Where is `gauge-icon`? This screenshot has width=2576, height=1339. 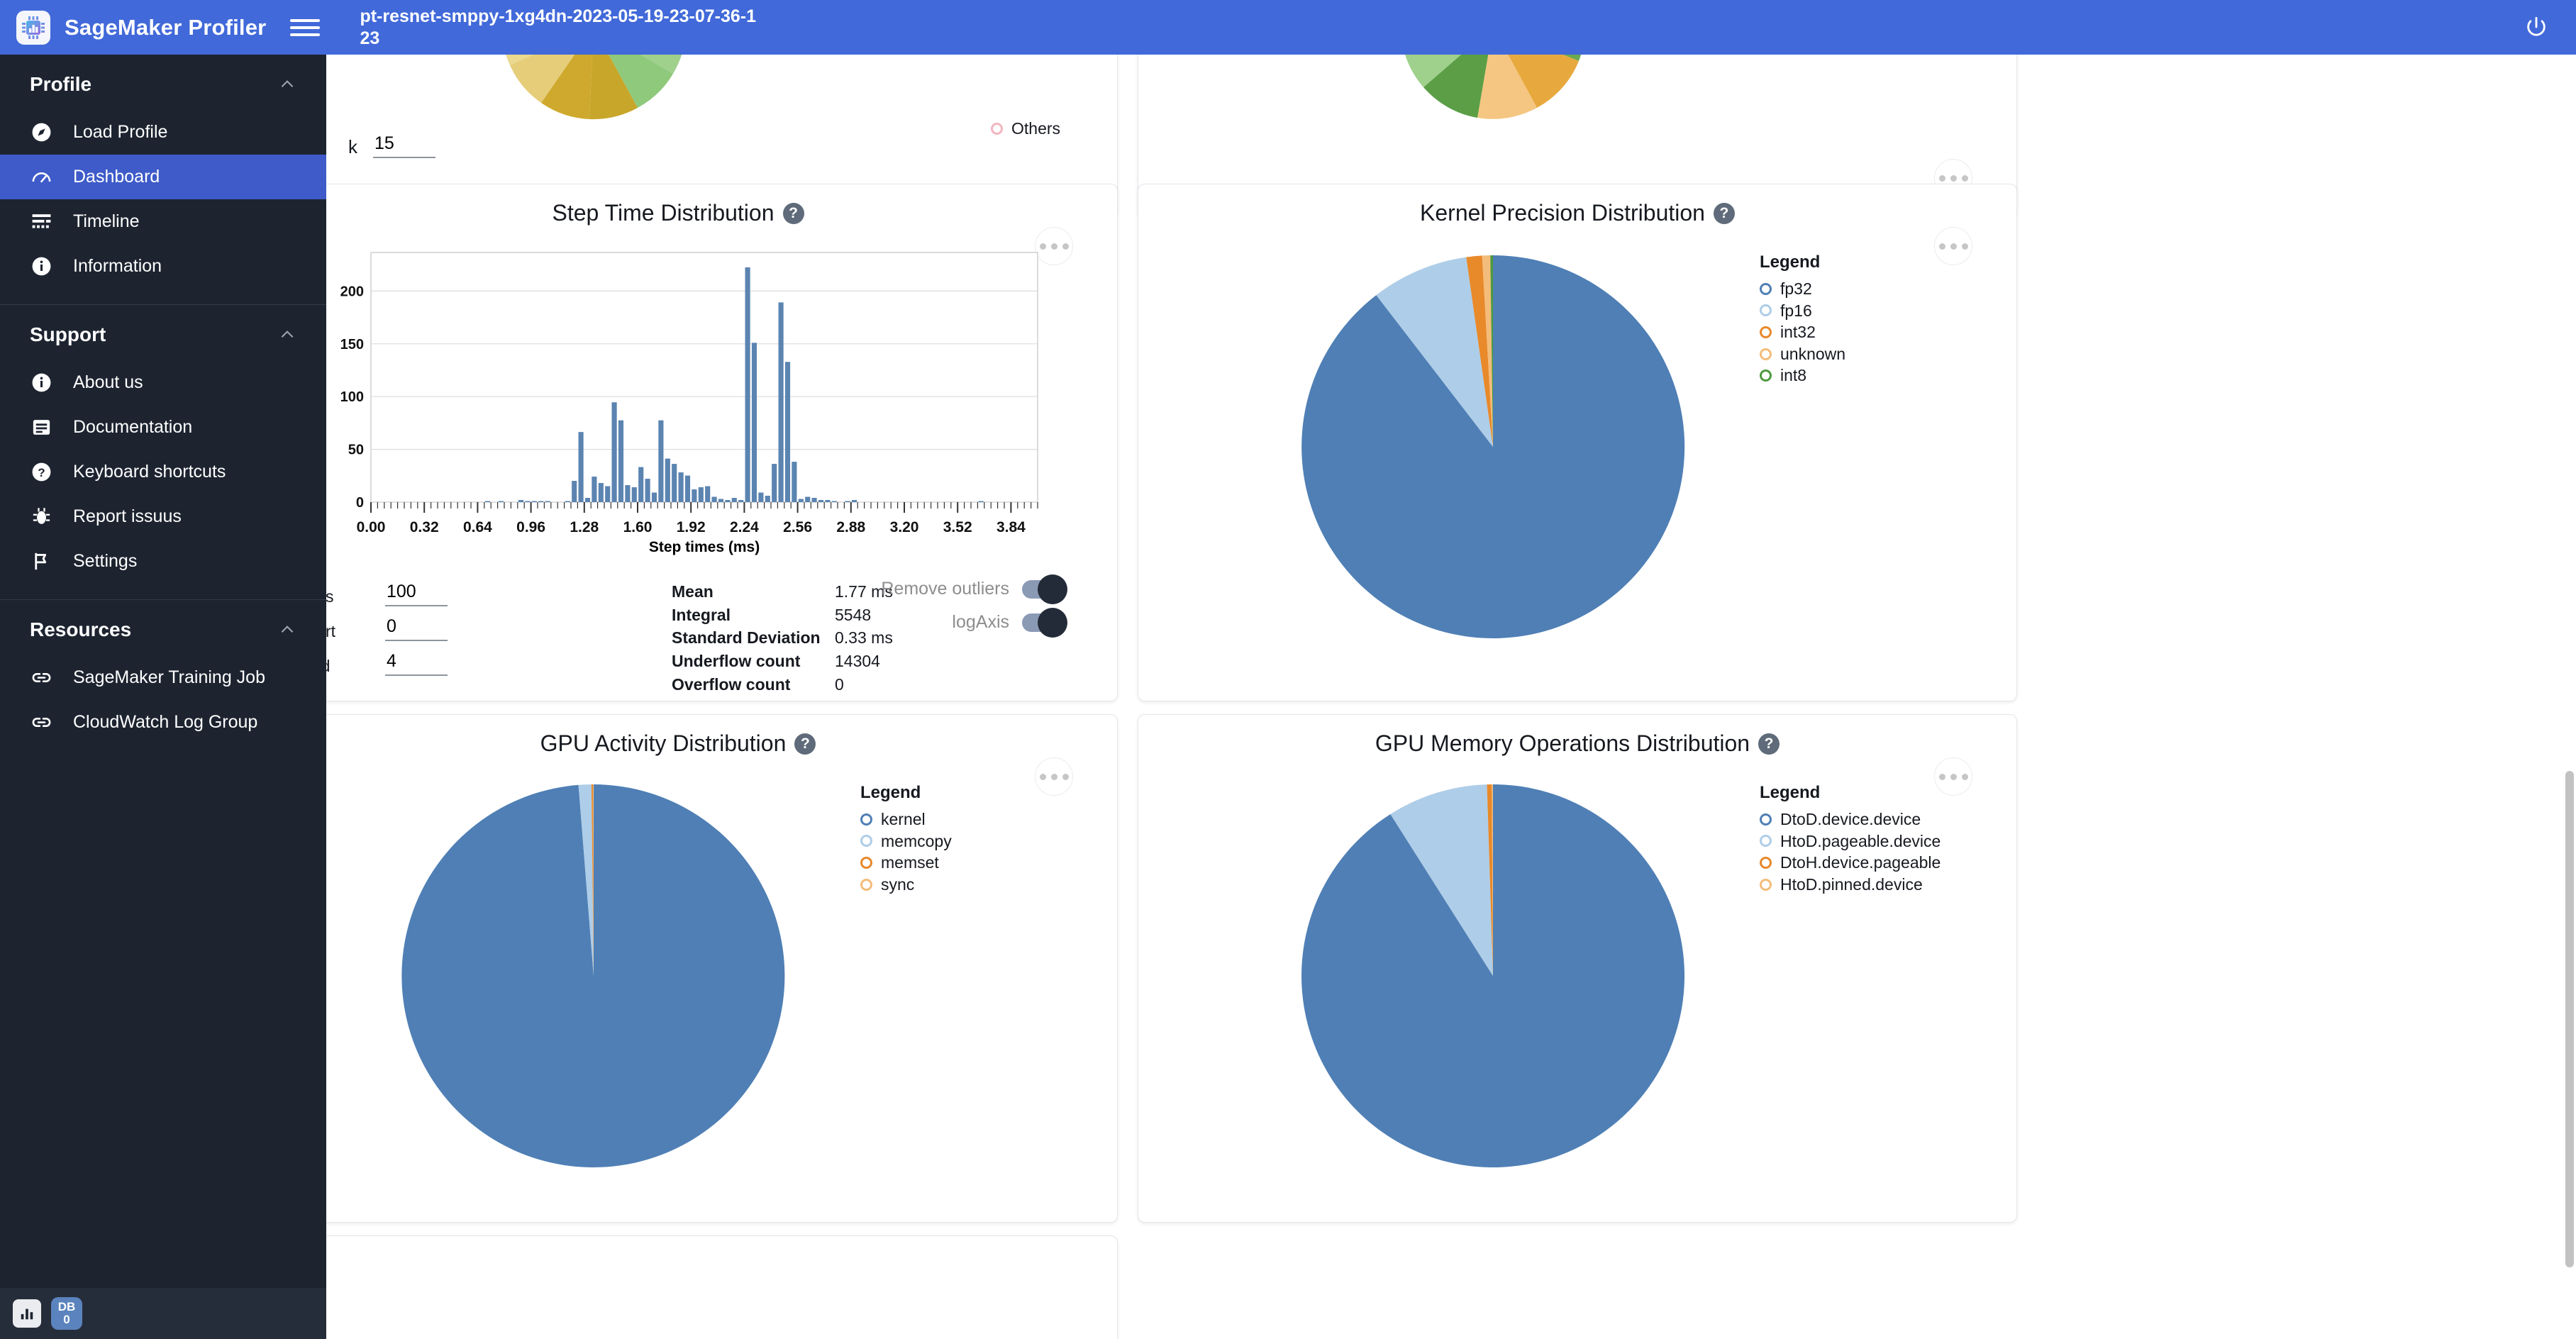
gauge-icon is located at coordinates (41, 177).